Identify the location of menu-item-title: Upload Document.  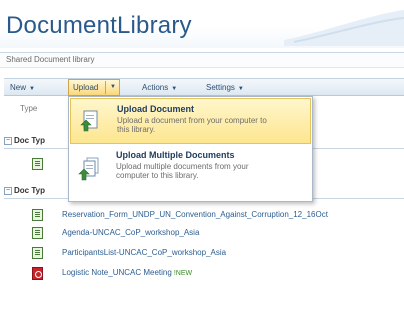
(156, 109).